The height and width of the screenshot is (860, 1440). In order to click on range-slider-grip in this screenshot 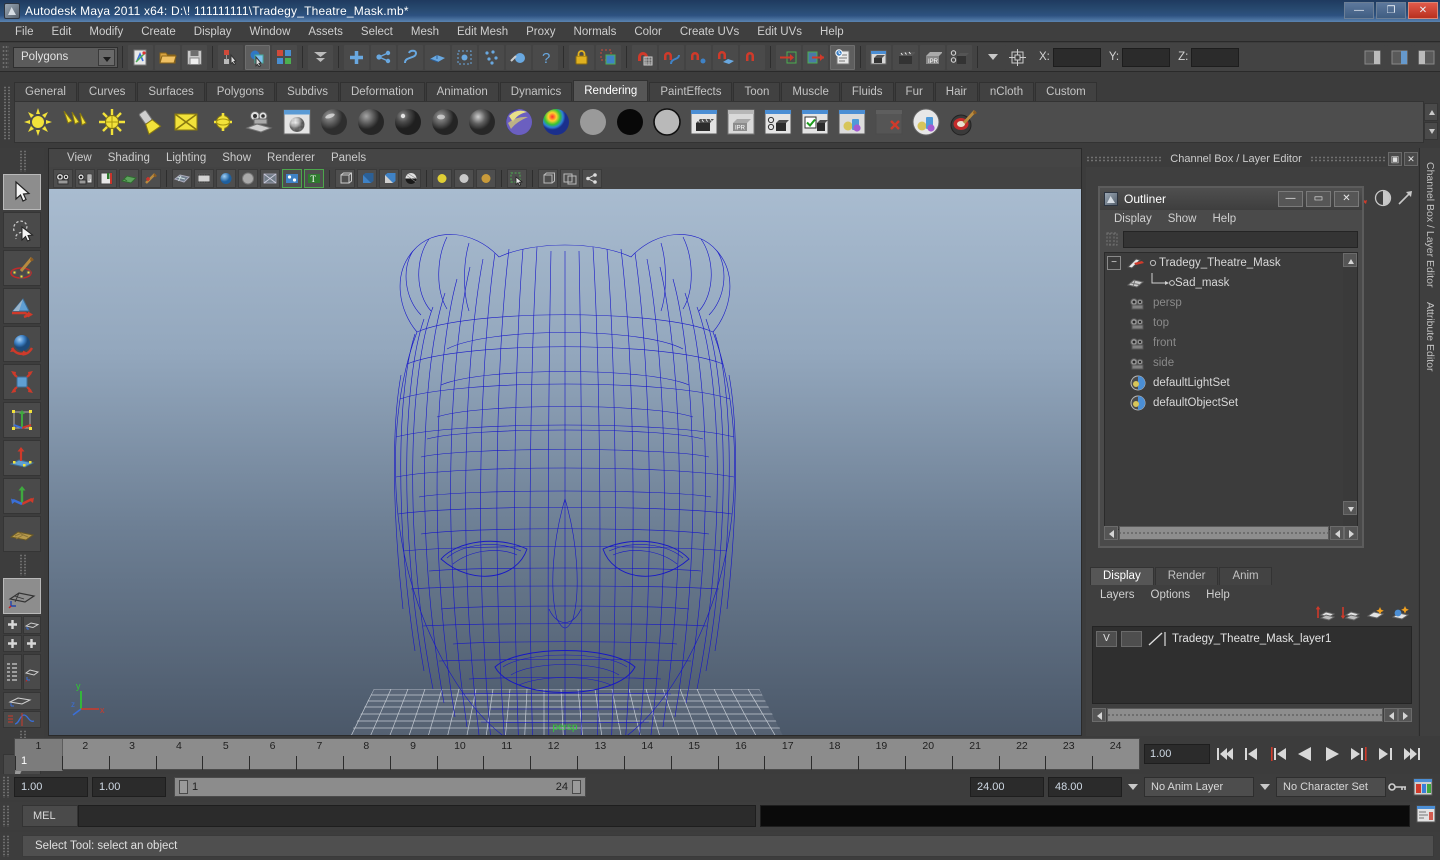, I will do `click(6, 787)`.